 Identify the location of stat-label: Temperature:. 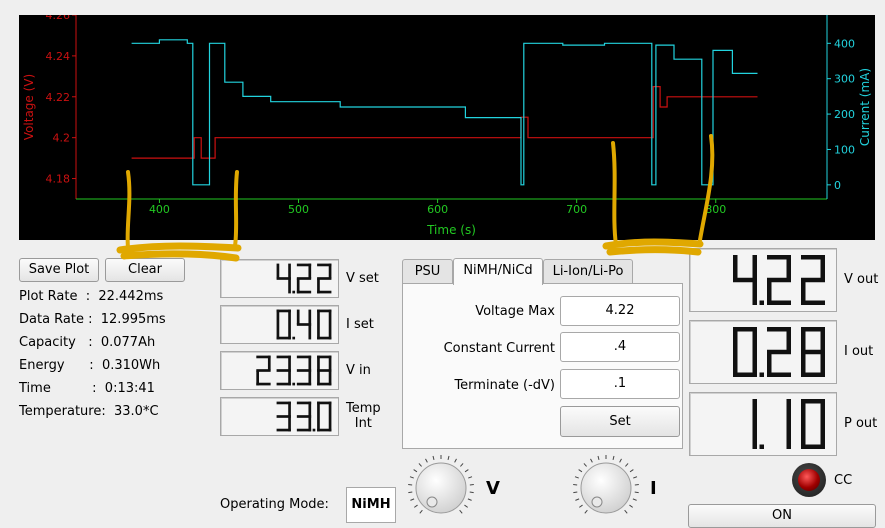
(62, 411).